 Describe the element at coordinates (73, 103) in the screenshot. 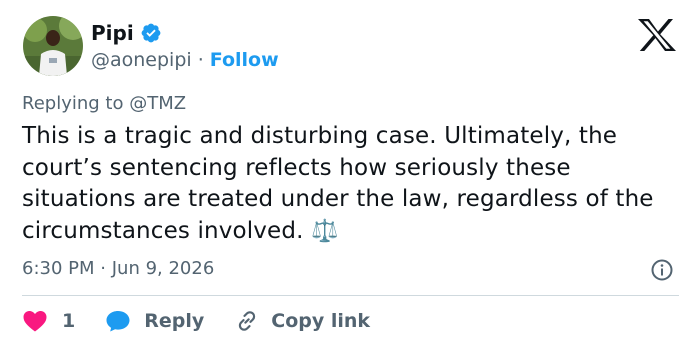

I see `reply-context-prefix: Replying to` at that location.